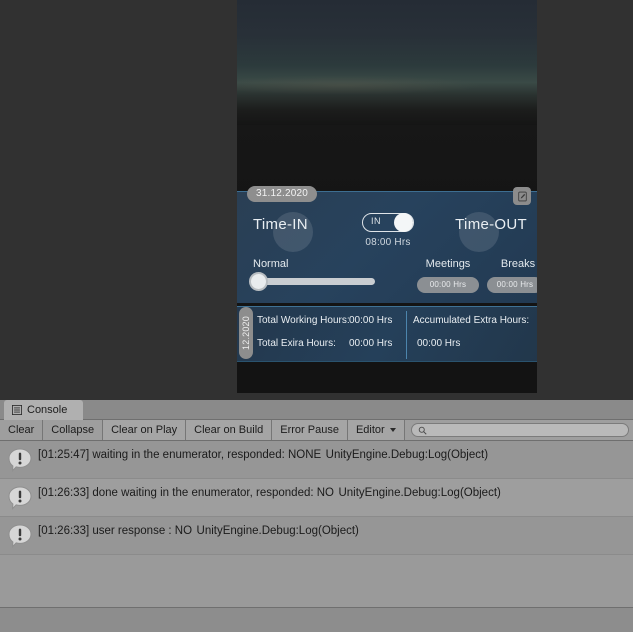 This screenshot has height=632, width=633. I want to click on summary-date-text: 12.2020, so click(246, 333).